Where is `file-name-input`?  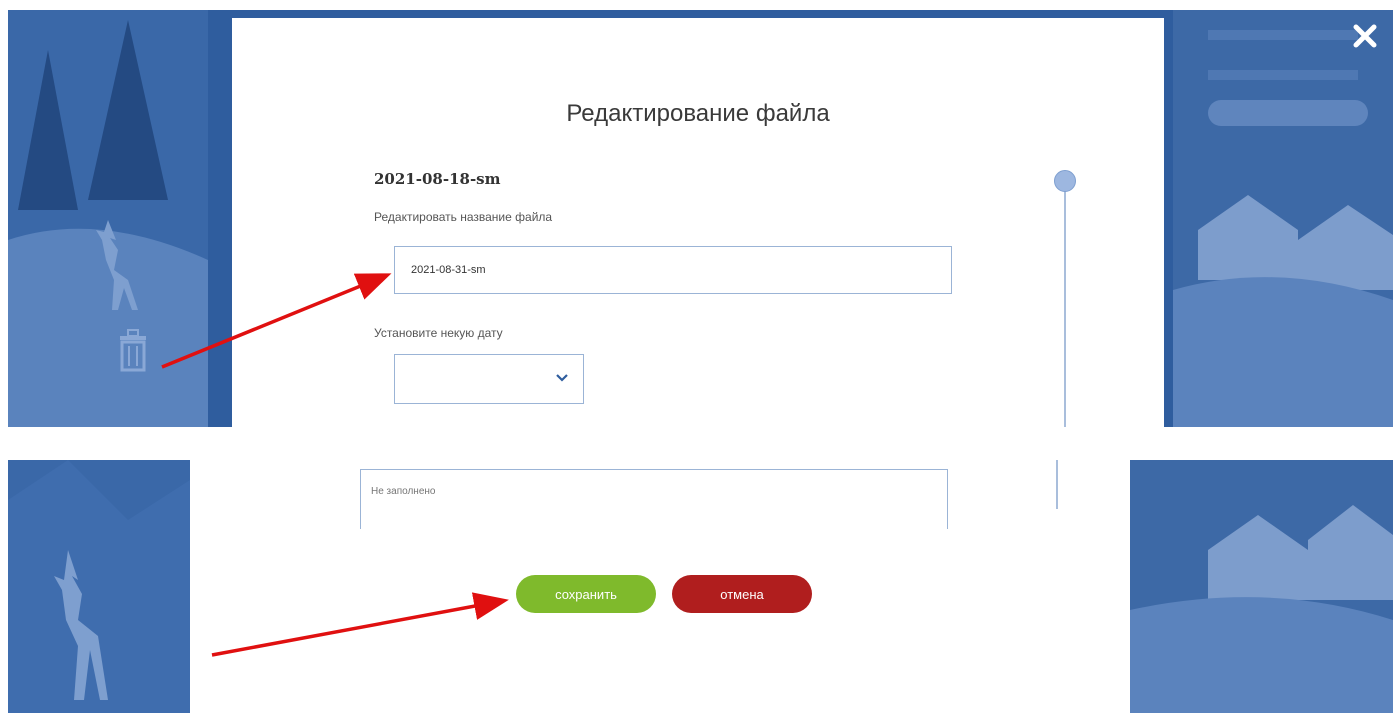 file-name-input is located at coordinates (673, 270).